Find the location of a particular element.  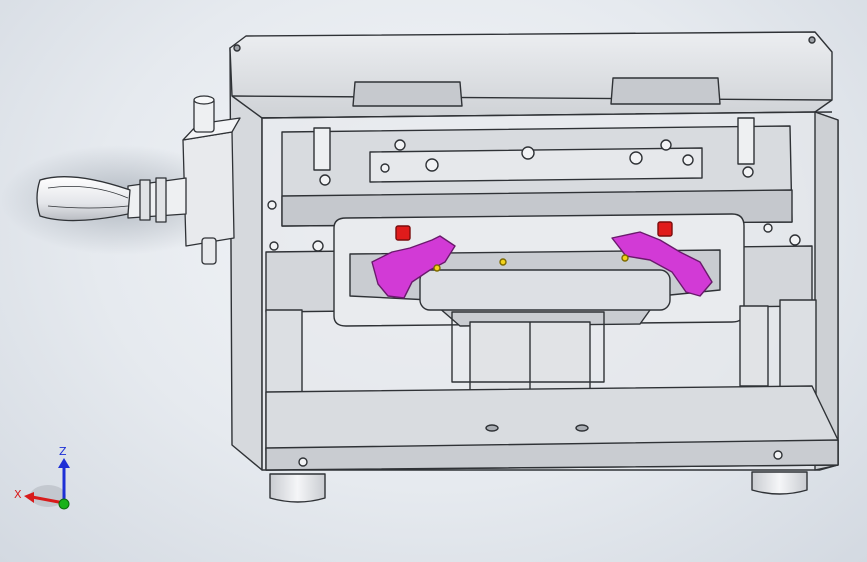

z-axis-label: Z is located at coordinates (63, 451).